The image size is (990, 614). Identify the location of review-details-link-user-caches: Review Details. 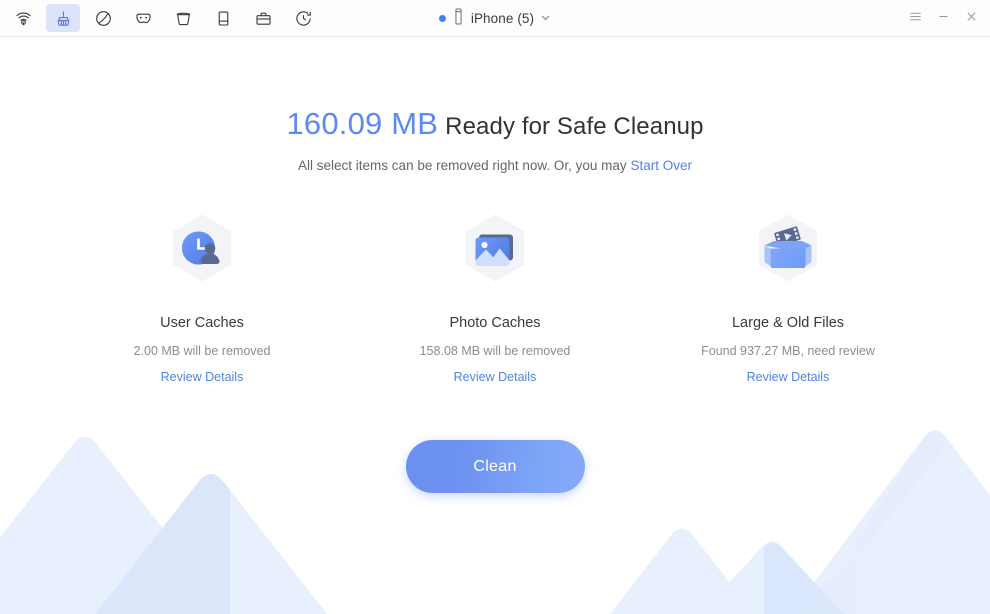
(202, 377).